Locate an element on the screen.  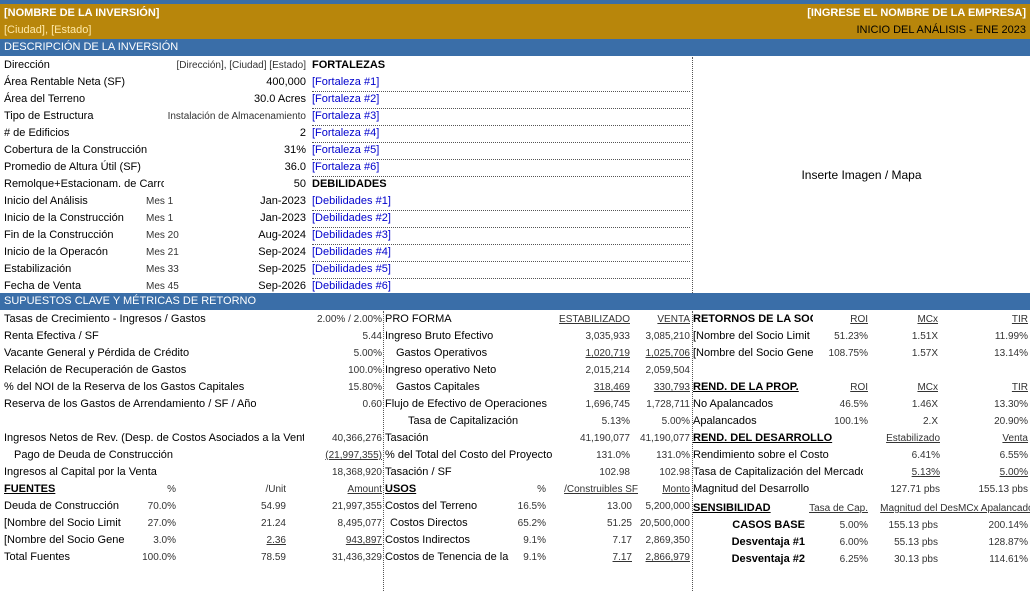
strength-item: [Fortaleza #4] is located at coordinates (501, 134).